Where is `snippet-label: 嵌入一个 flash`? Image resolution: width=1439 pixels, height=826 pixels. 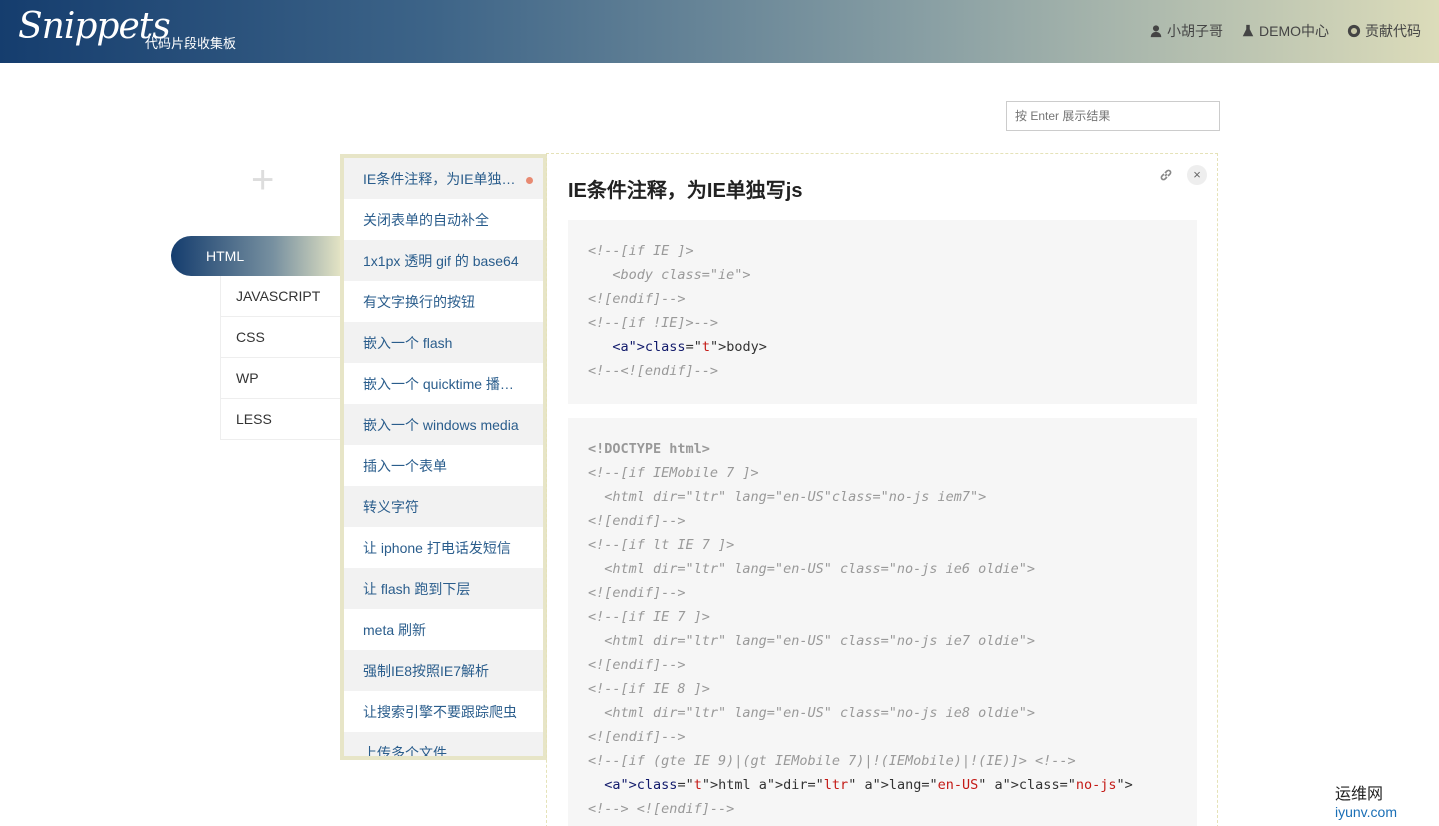
snippet-label: 嵌入一个 flash is located at coordinates (408, 342).